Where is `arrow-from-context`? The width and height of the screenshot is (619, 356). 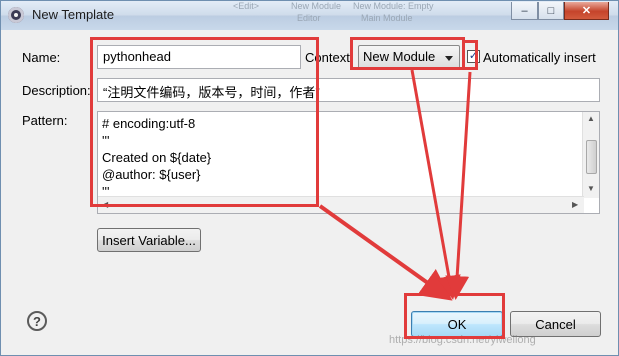
arrow-from-context is located at coordinates (435, 184).